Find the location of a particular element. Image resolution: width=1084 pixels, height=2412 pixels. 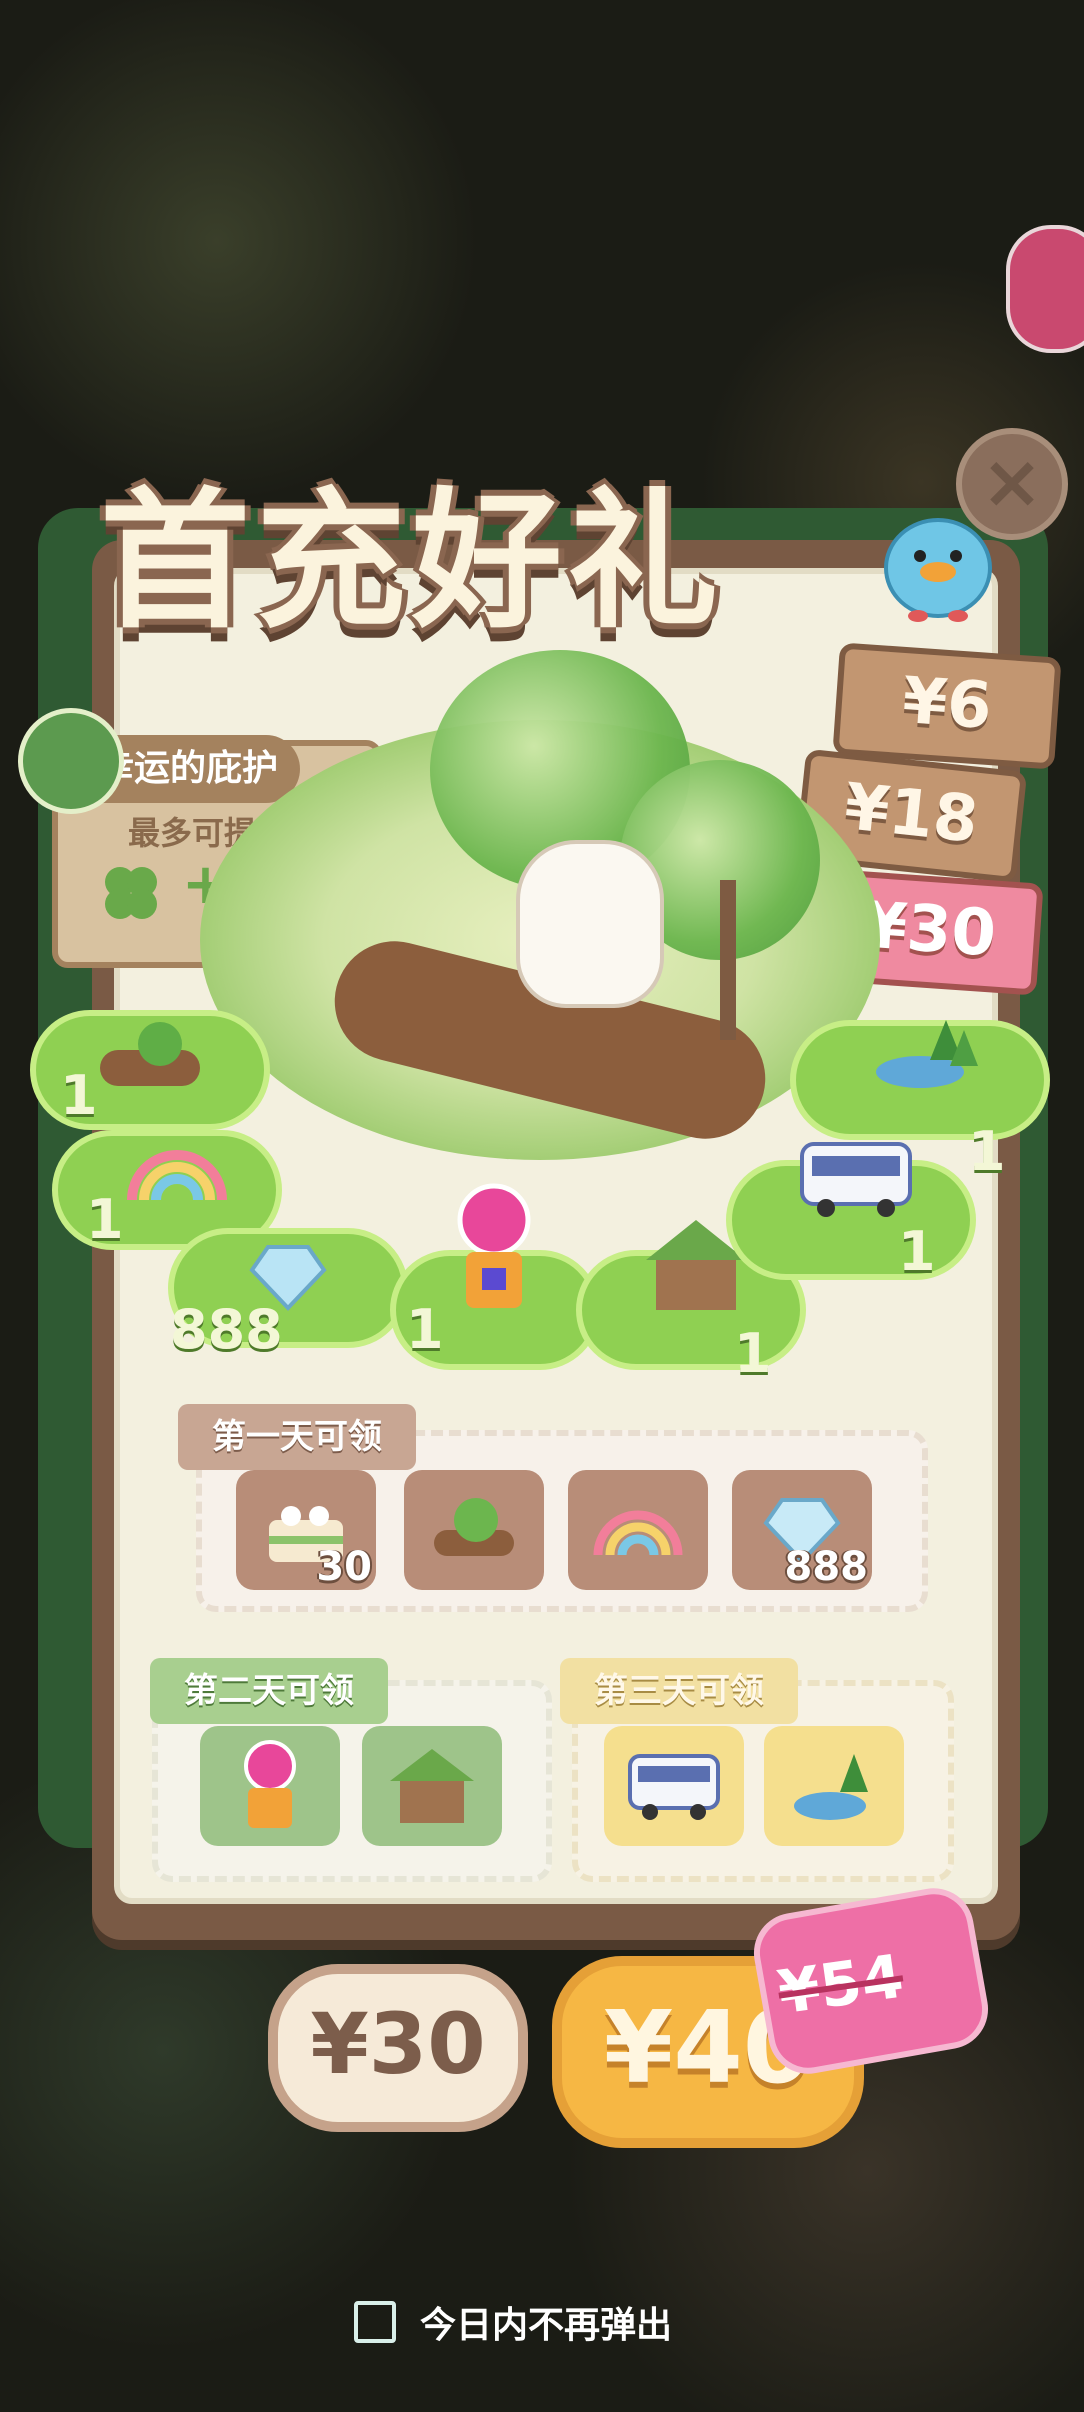

side-event-badge is located at coordinates (1045, 289).